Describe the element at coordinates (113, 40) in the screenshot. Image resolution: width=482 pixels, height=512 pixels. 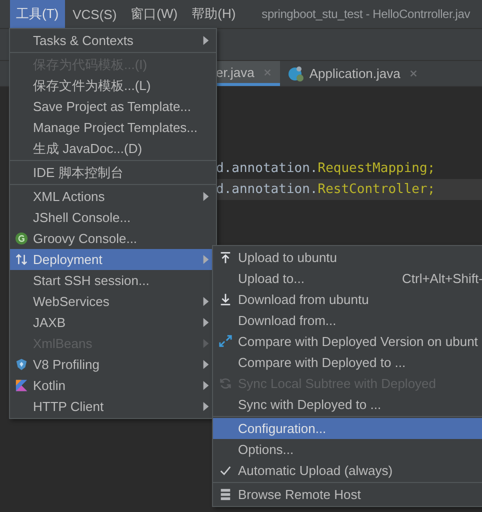
I see `menu-item: Tasks & Contexts` at that location.